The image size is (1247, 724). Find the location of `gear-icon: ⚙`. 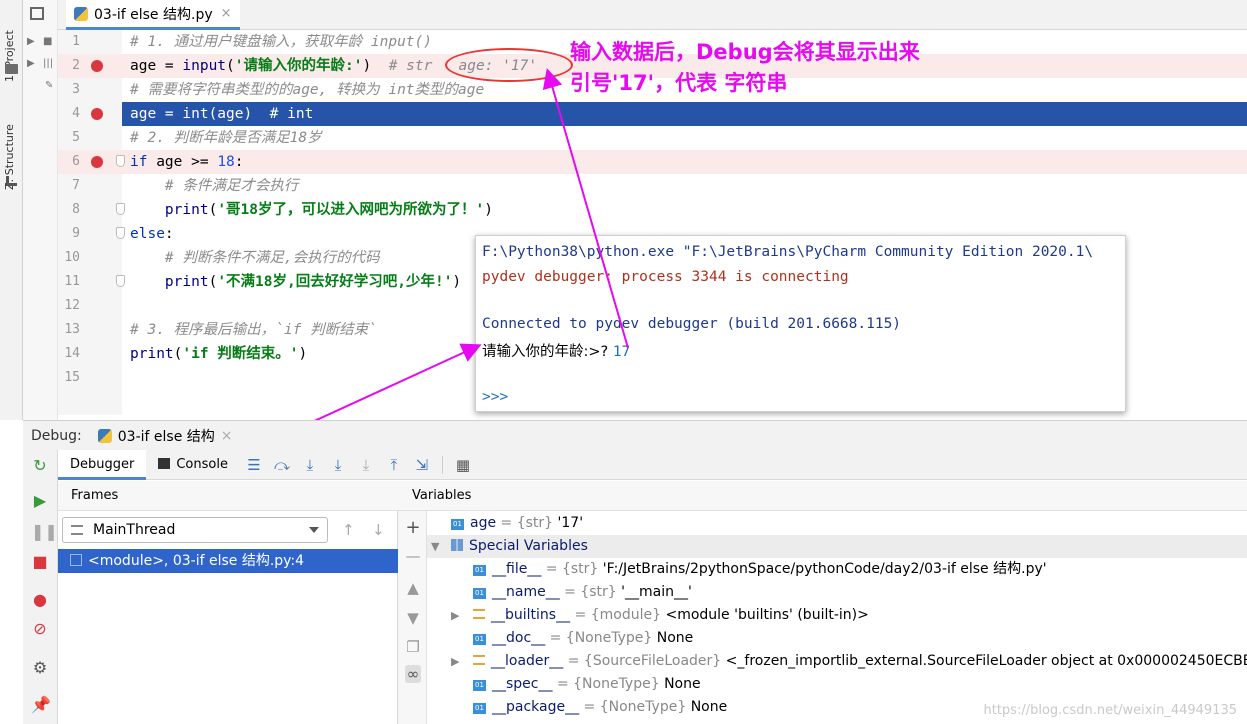

gear-icon: ⚙ is located at coordinates (40, 668).